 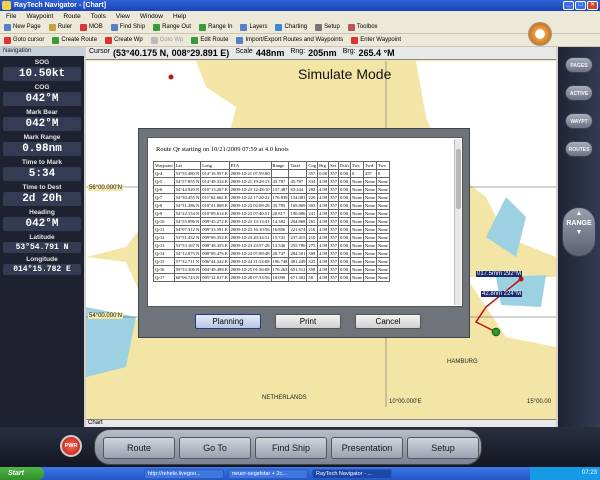 What do you see at coordinates (579, 65) in the screenshot?
I see `pages-button: PAGES` at bounding box center [579, 65].